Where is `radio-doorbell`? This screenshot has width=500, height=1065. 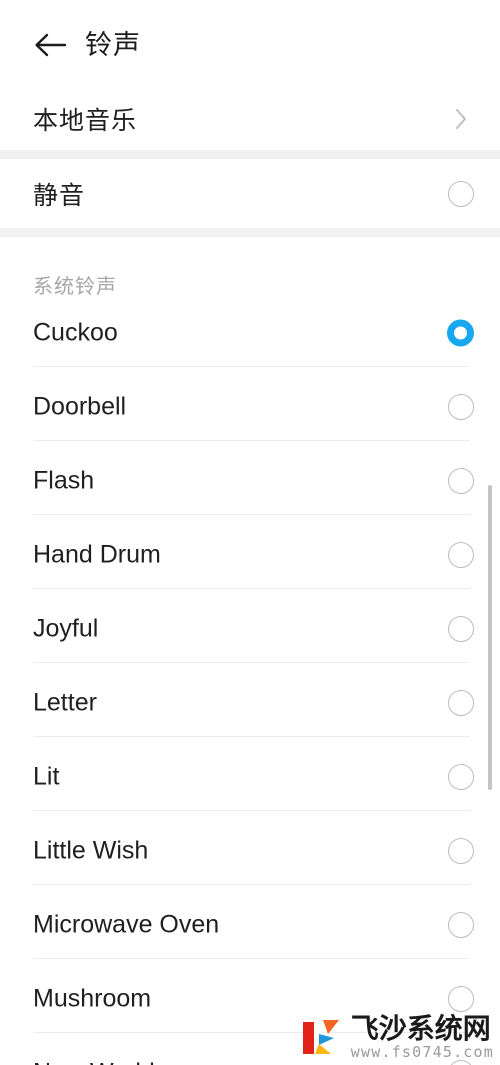 radio-doorbell is located at coordinates (461, 407).